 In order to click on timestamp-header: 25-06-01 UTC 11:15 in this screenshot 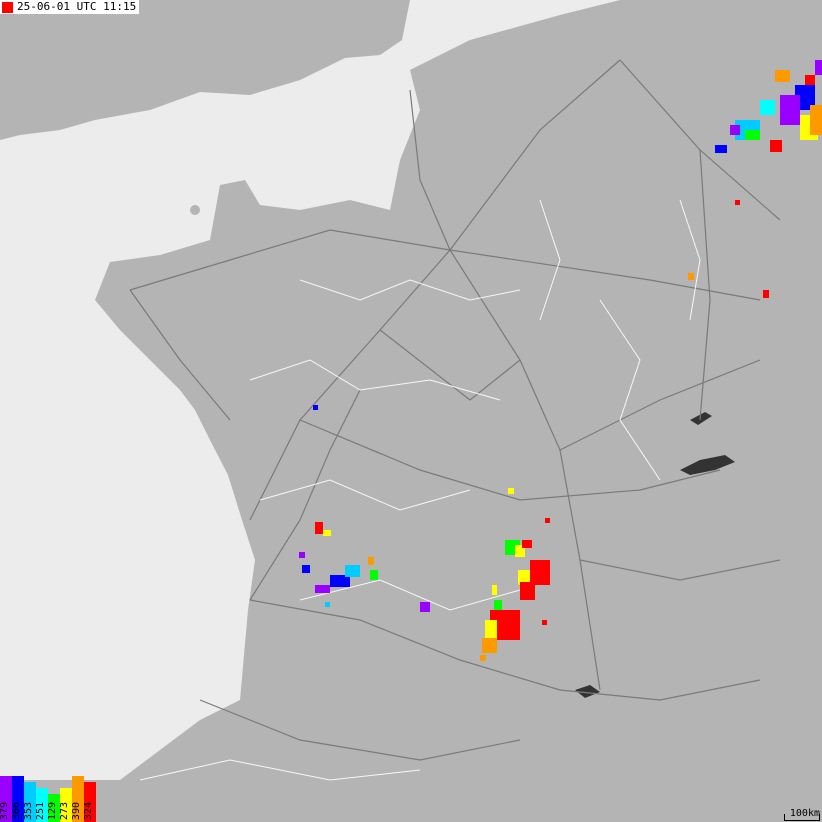, I will do `click(70, 7)`.